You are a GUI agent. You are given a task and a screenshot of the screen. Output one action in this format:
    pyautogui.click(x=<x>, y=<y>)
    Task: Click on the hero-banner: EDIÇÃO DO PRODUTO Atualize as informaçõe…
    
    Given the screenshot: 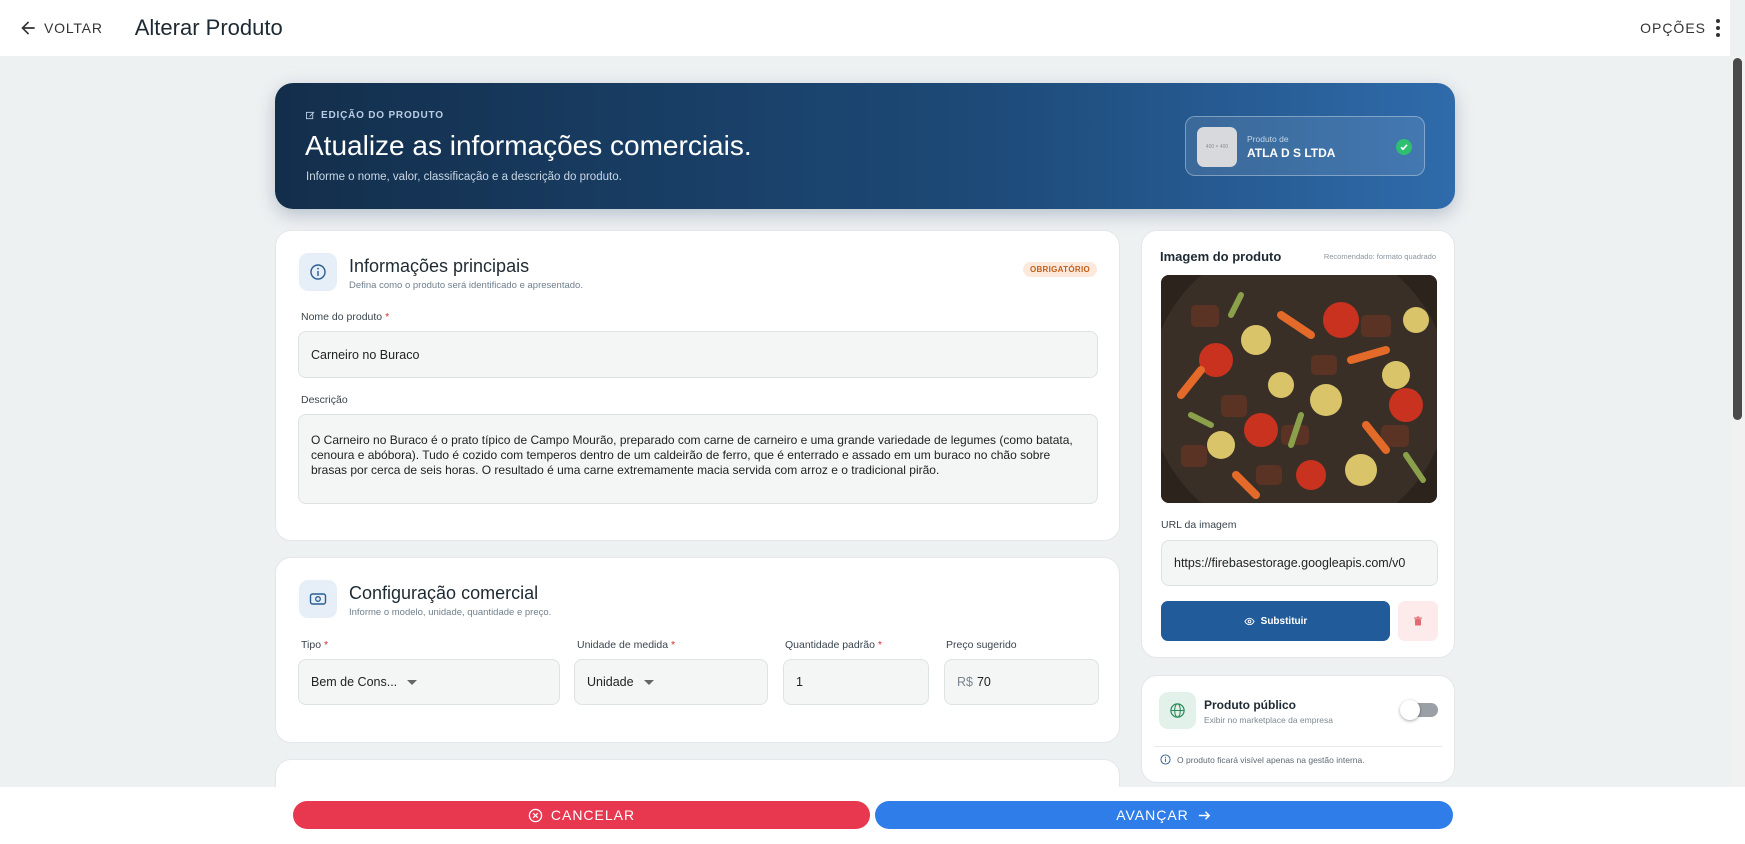 What is the action you would take?
    pyautogui.click(x=865, y=146)
    